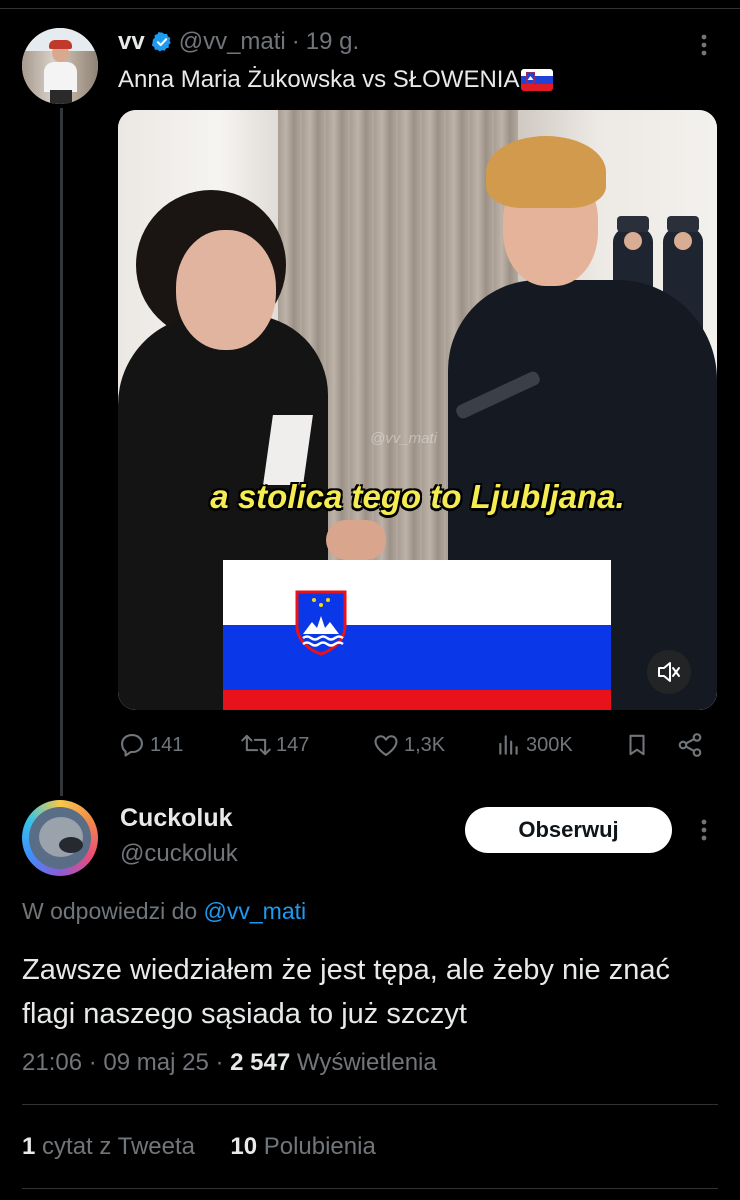  I want to click on views-count: 300K, so click(549, 744).